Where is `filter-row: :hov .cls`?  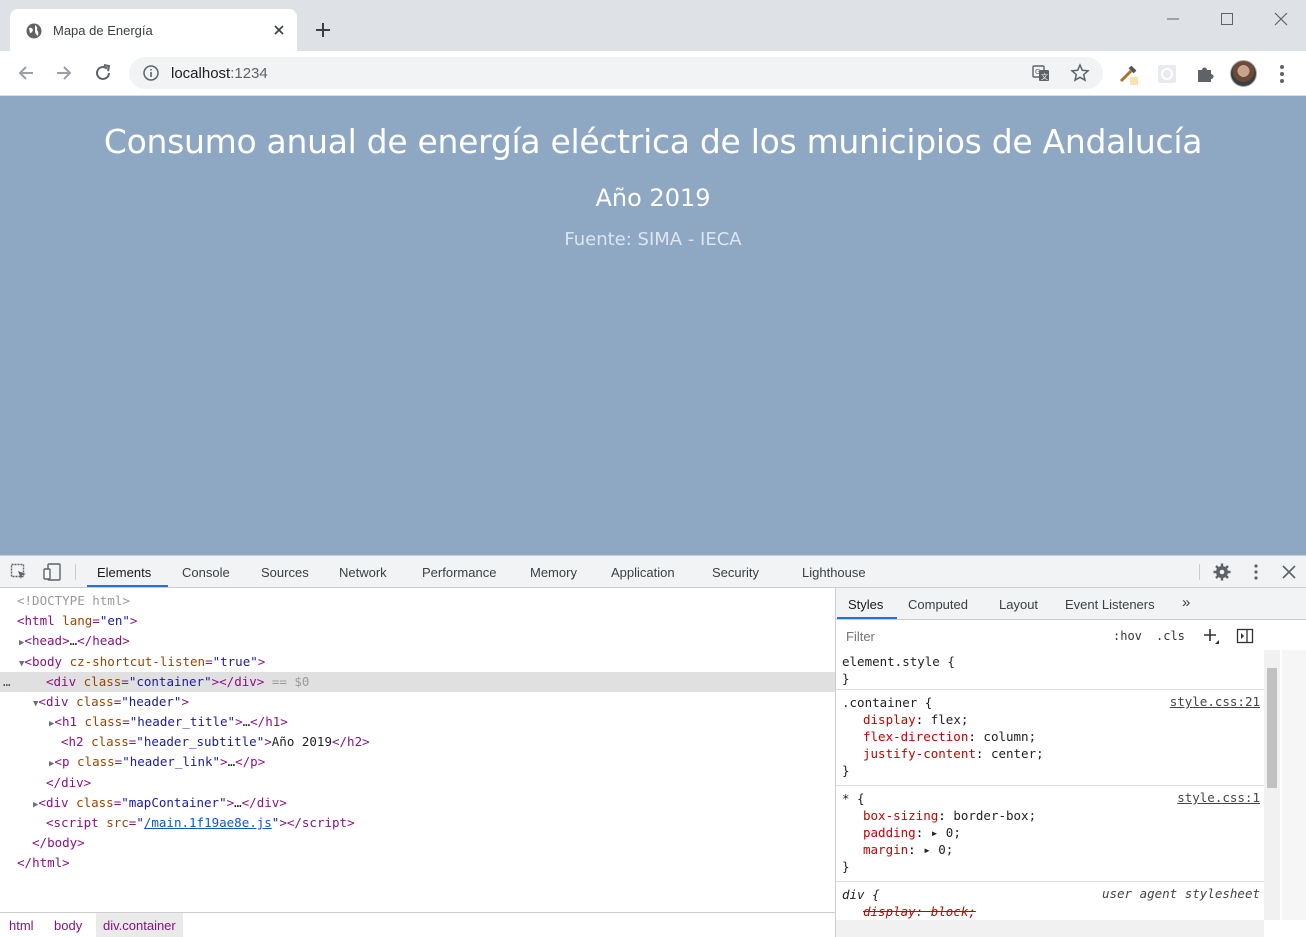 filter-row: :hov .cls is located at coordinates (1051, 635).